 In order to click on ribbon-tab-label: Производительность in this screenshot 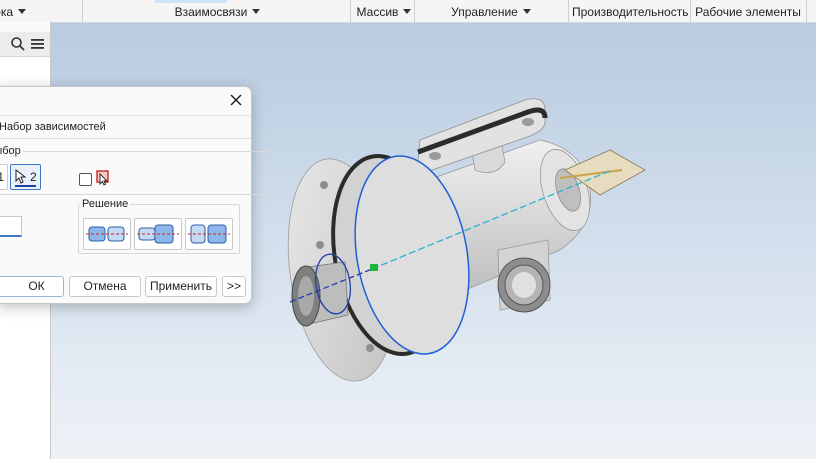, I will do `click(630, 12)`.